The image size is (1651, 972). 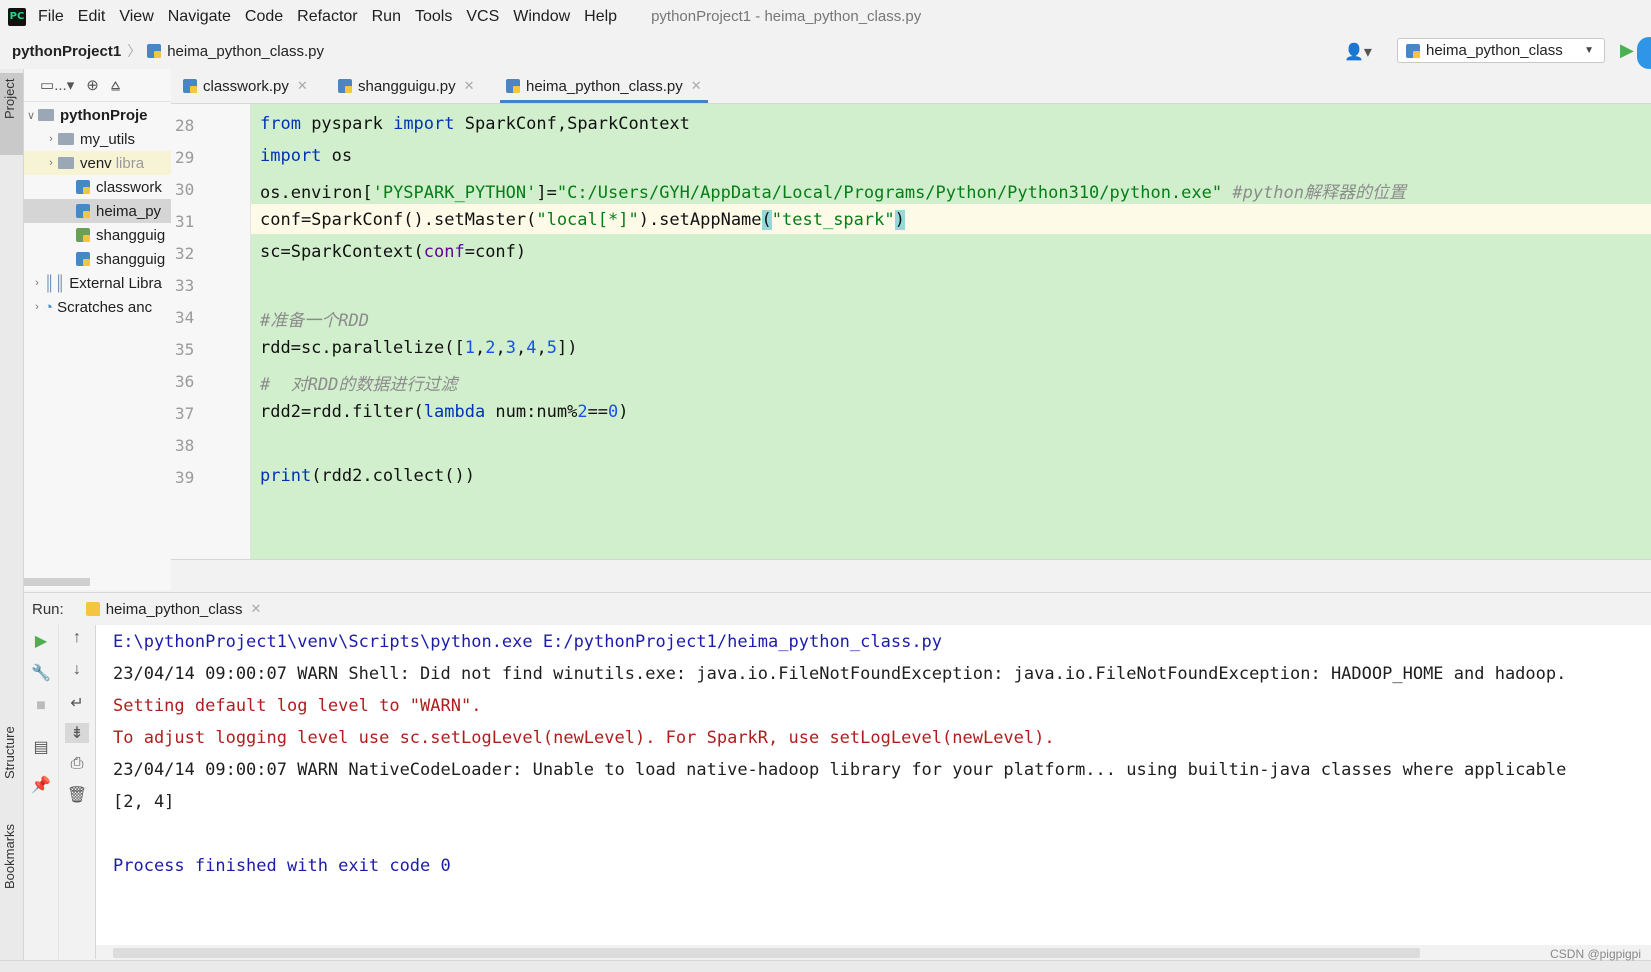 I want to click on tab-shangguigu: shangguigu.py ✕, so click(x=406, y=86).